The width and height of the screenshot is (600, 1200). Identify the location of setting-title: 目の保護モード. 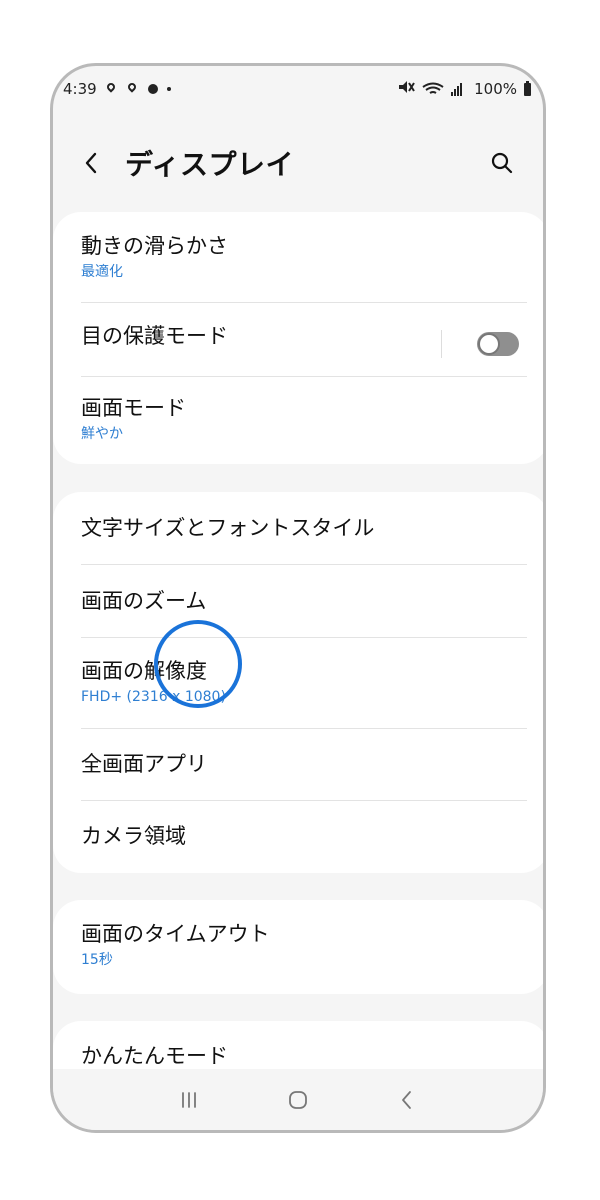
(154, 336).